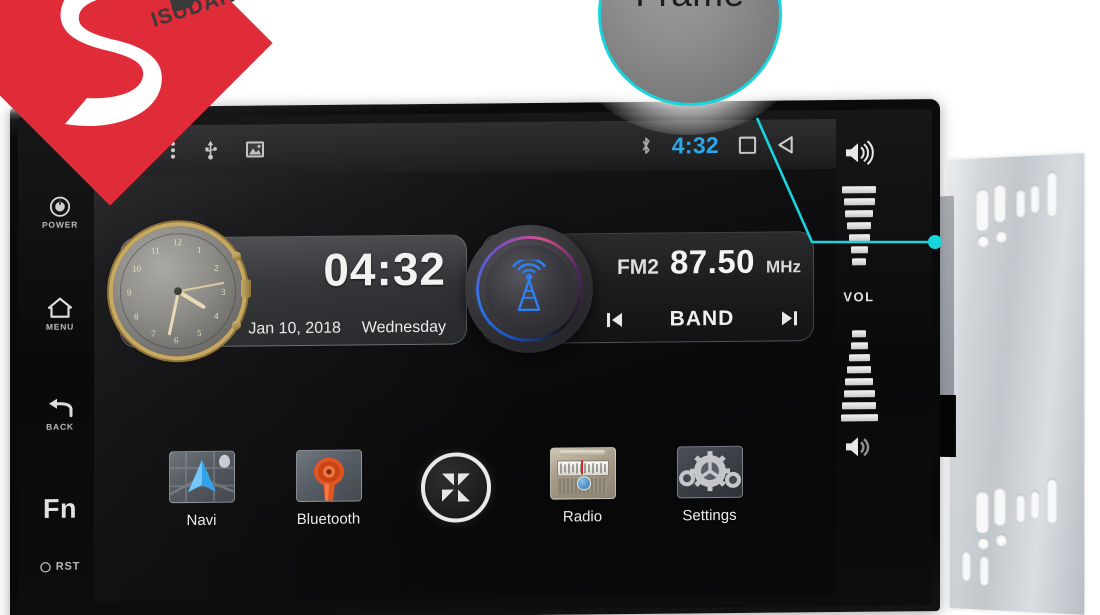 The image size is (1100, 615). What do you see at coordinates (216, 315) in the screenshot?
I see `watch-numeral: 4` at bounding box center [216, 315].